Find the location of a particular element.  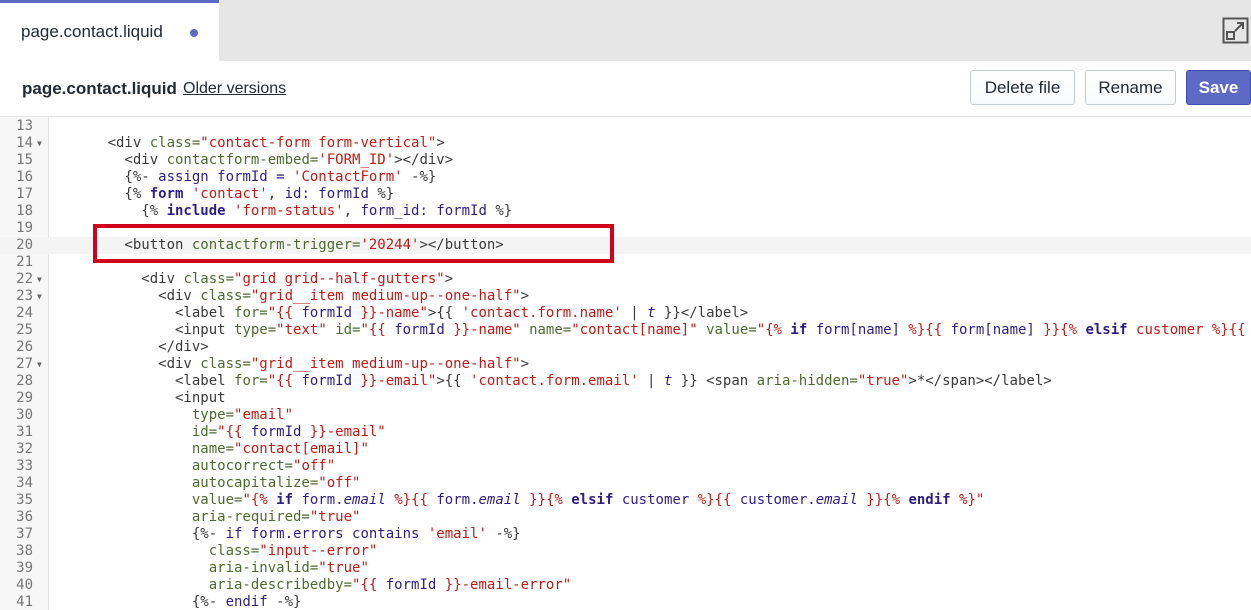

code-token: endif is located at coordinates (246, 602).